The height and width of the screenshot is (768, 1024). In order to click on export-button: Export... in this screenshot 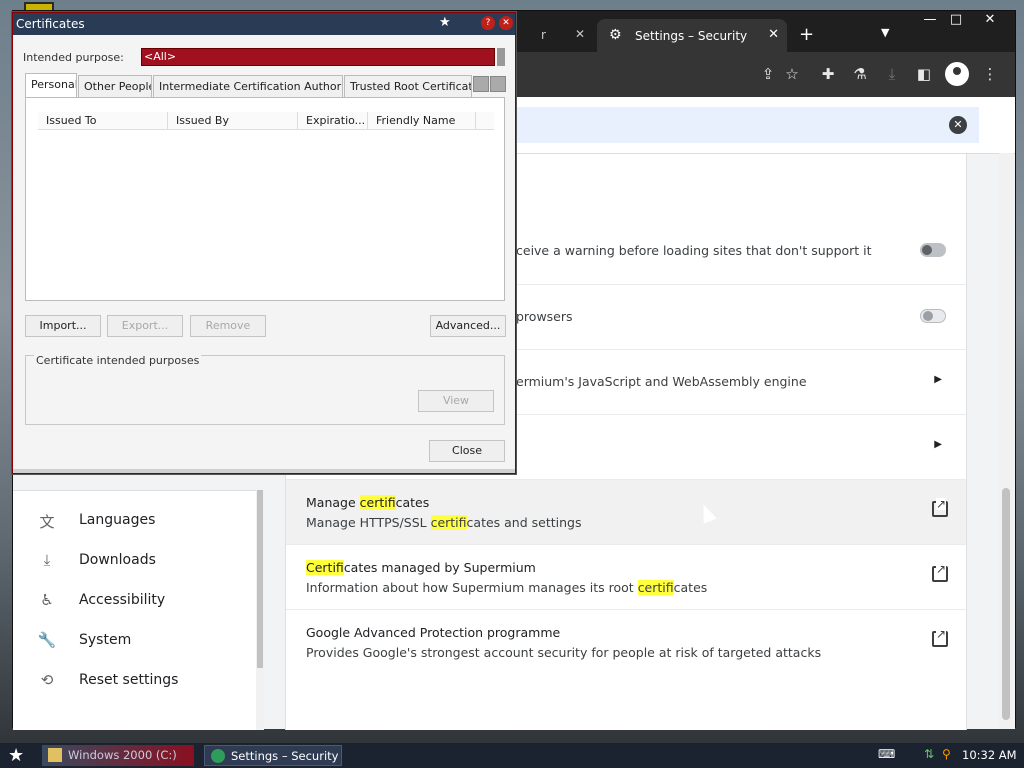, I will do `click(145, 326)`.